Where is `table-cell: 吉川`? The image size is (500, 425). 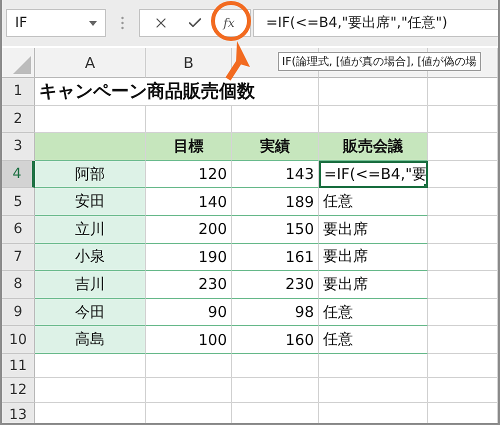
table-cell: 吉川 is located at coordinates (90, 285).